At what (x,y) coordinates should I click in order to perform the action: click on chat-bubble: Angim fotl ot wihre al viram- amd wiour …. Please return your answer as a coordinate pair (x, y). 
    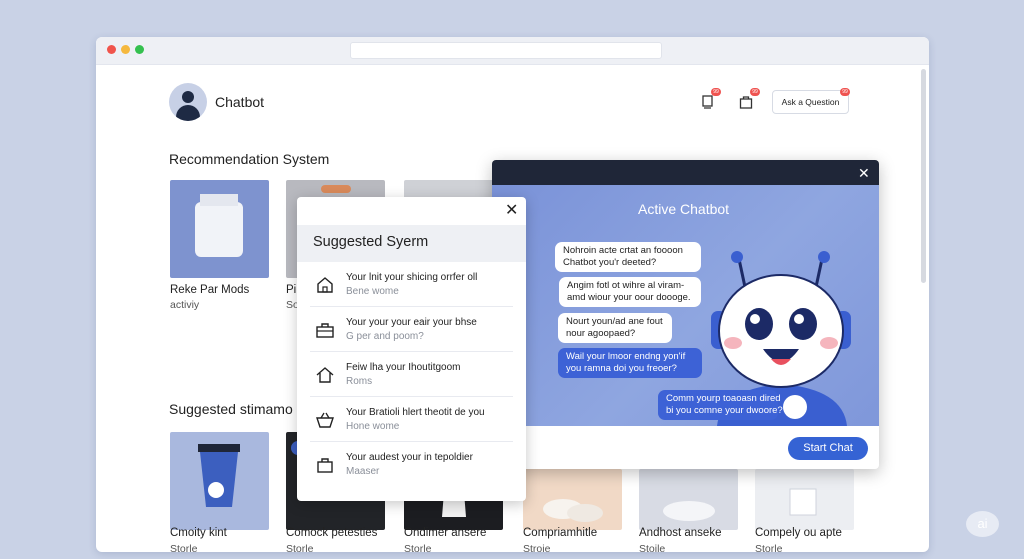
    Looking at the image, I should click on (630, 292).